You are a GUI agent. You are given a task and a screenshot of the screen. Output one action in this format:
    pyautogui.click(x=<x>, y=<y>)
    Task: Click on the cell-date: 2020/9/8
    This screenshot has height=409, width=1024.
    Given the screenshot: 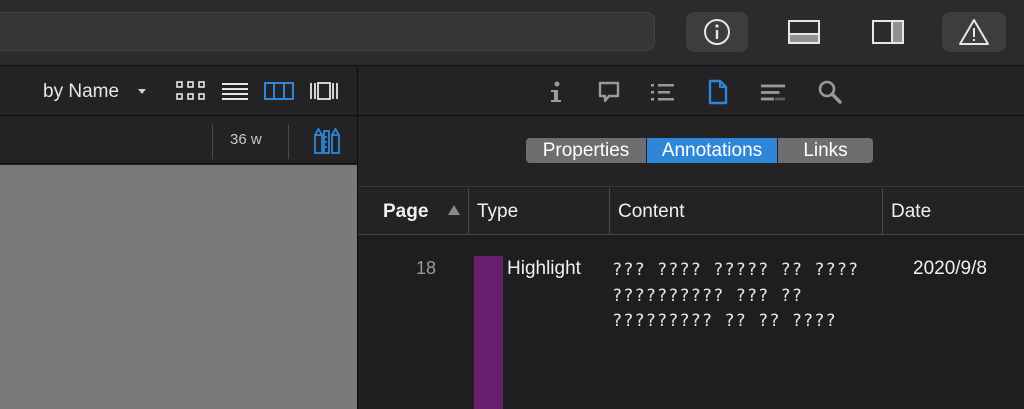 What is the action you would take?
    pyautogui.click(x=950, y=268)
    